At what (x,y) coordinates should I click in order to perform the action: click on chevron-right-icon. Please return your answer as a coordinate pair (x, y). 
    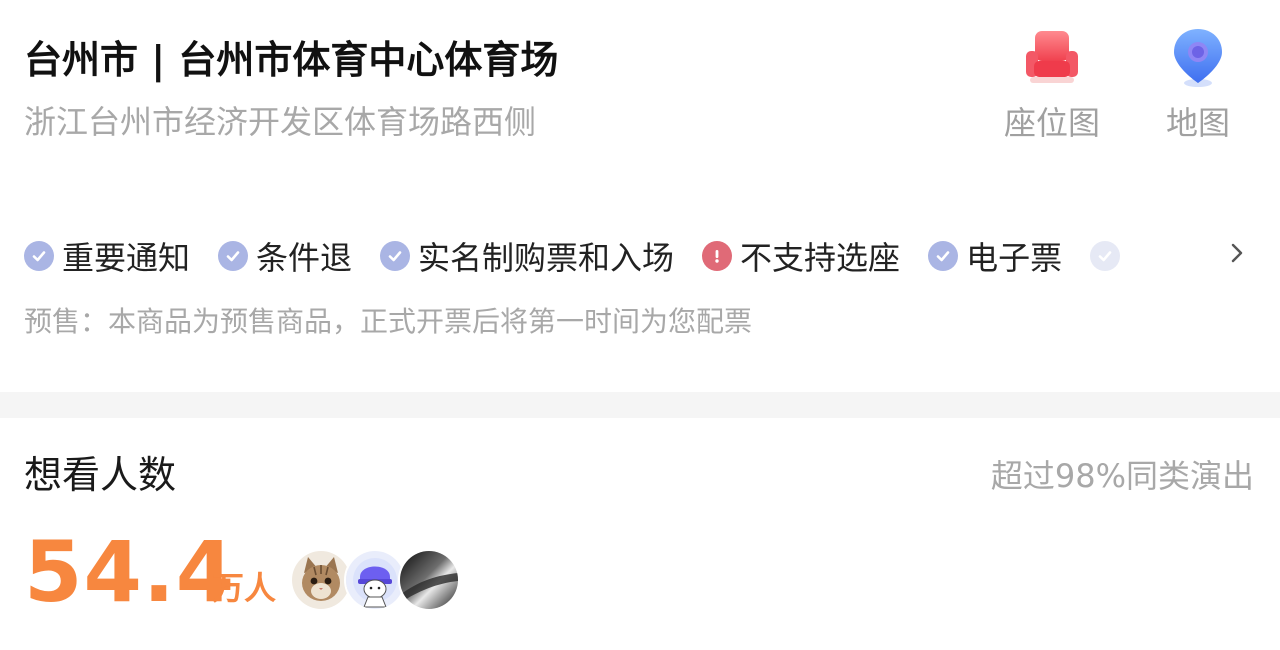
    Looking at the image, I should click on (1237, 255).